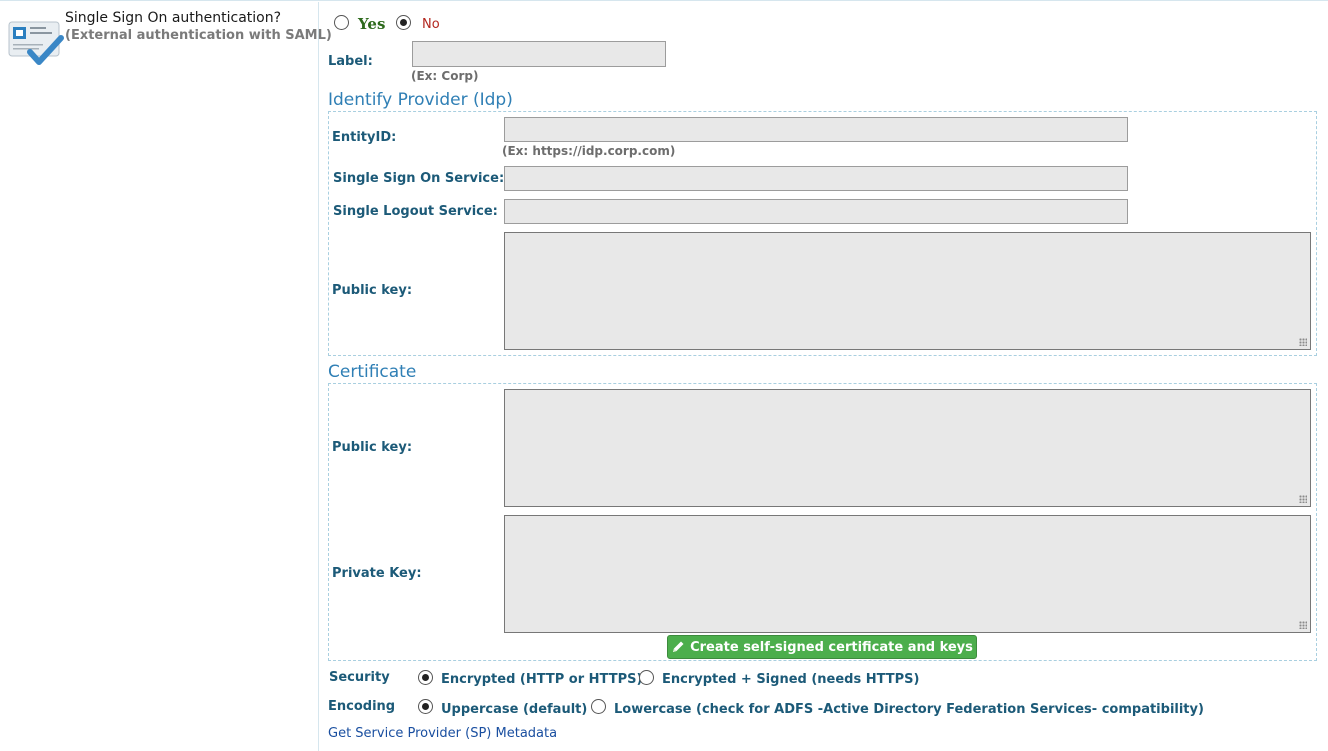 Image resolution: width=1328 pixels, height=751 pixels. Describe the element at coordinates (371, 24) in the screenshot. I see `sso-yes-label: Yes` at that location.